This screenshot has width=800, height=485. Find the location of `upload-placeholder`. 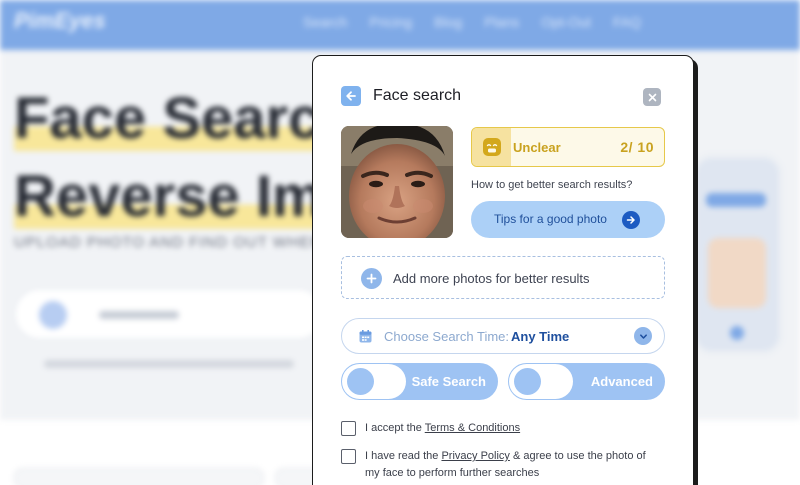

upload-placeholder is located at coordinates (139, 315).